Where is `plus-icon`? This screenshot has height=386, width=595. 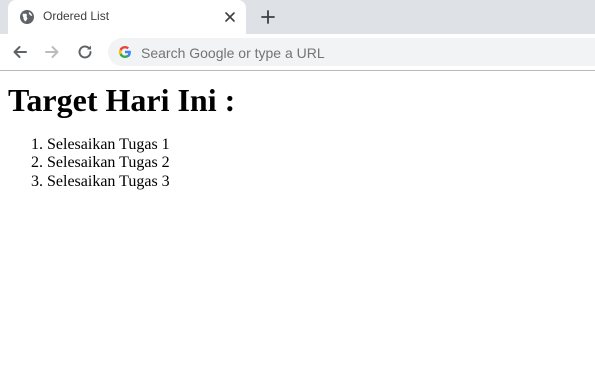 plus-icon is located at coordinates (268, 17).